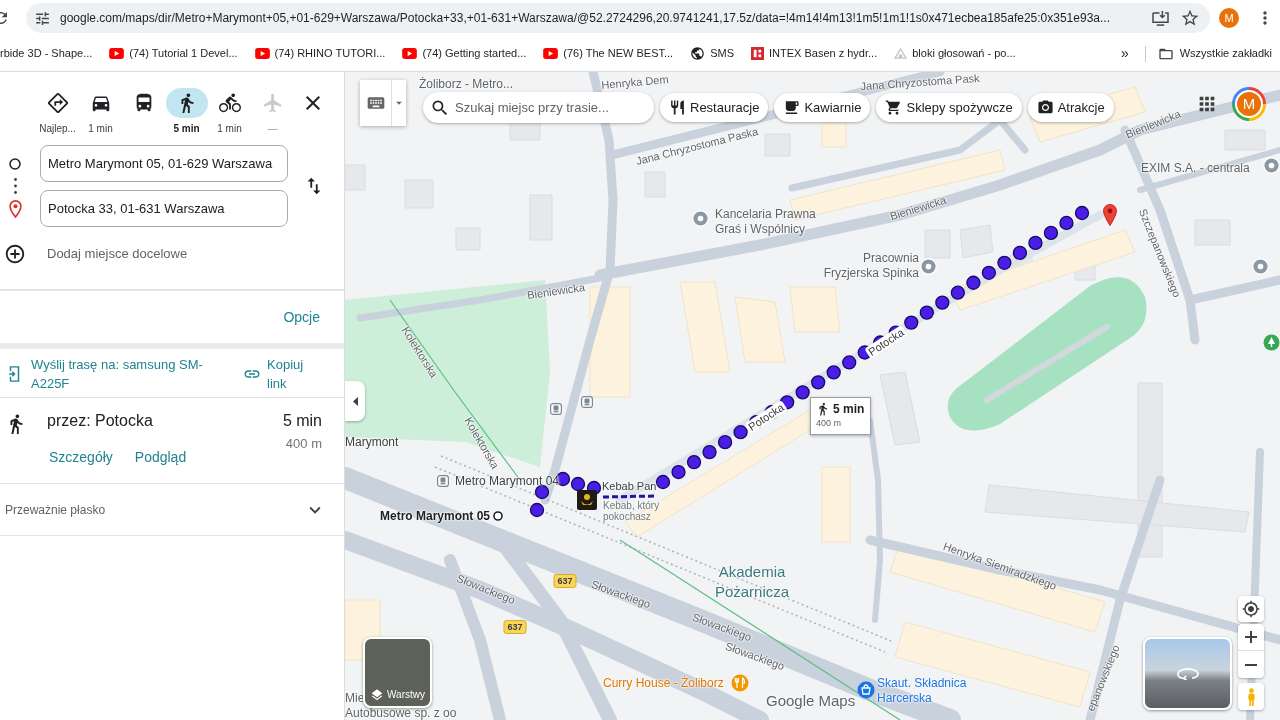  Describe the element at coordinates (443, 481) in the screenshot. I see `train-station-icon` at that location.